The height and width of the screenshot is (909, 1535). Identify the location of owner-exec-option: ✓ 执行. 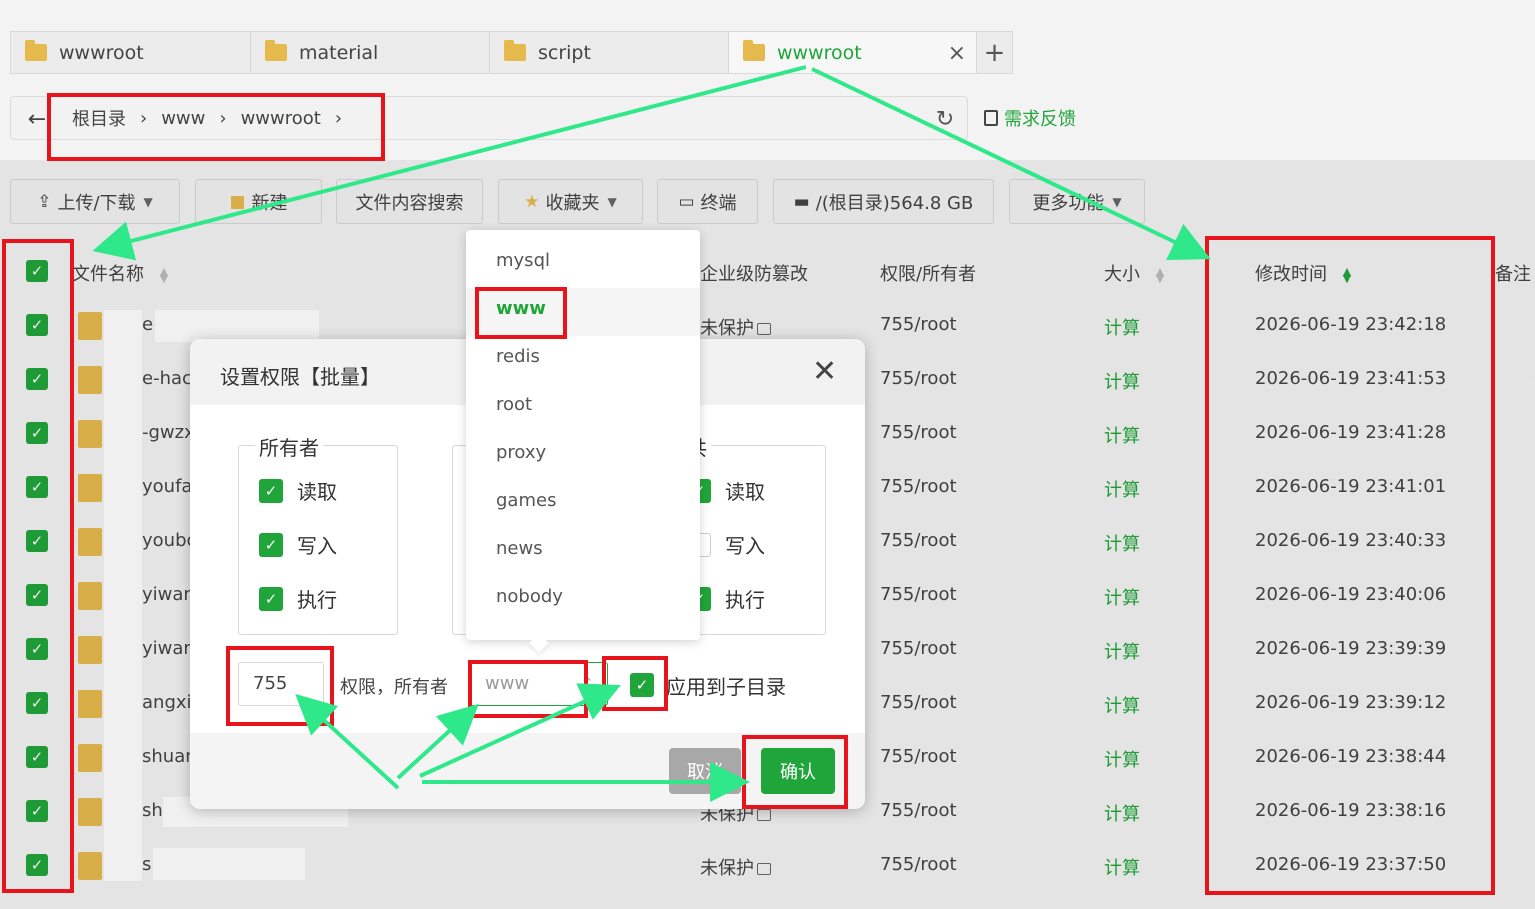
(298, 598).